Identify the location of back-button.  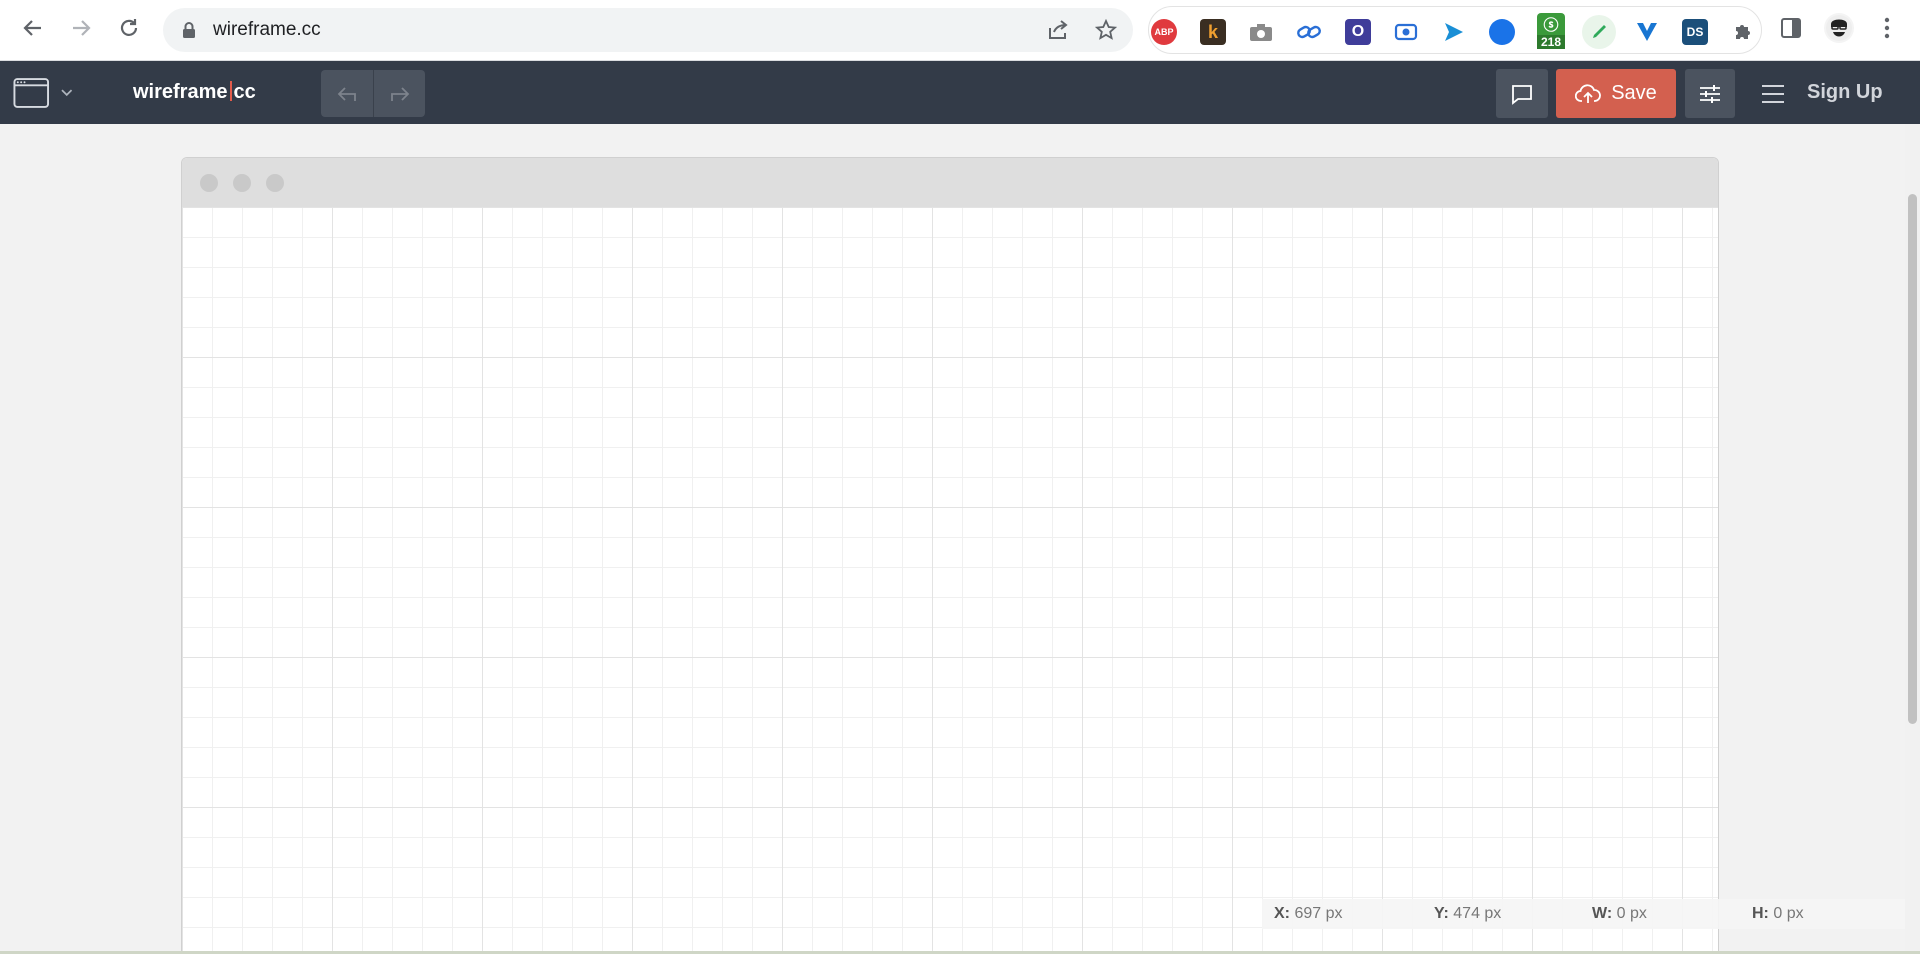
(33, 28).